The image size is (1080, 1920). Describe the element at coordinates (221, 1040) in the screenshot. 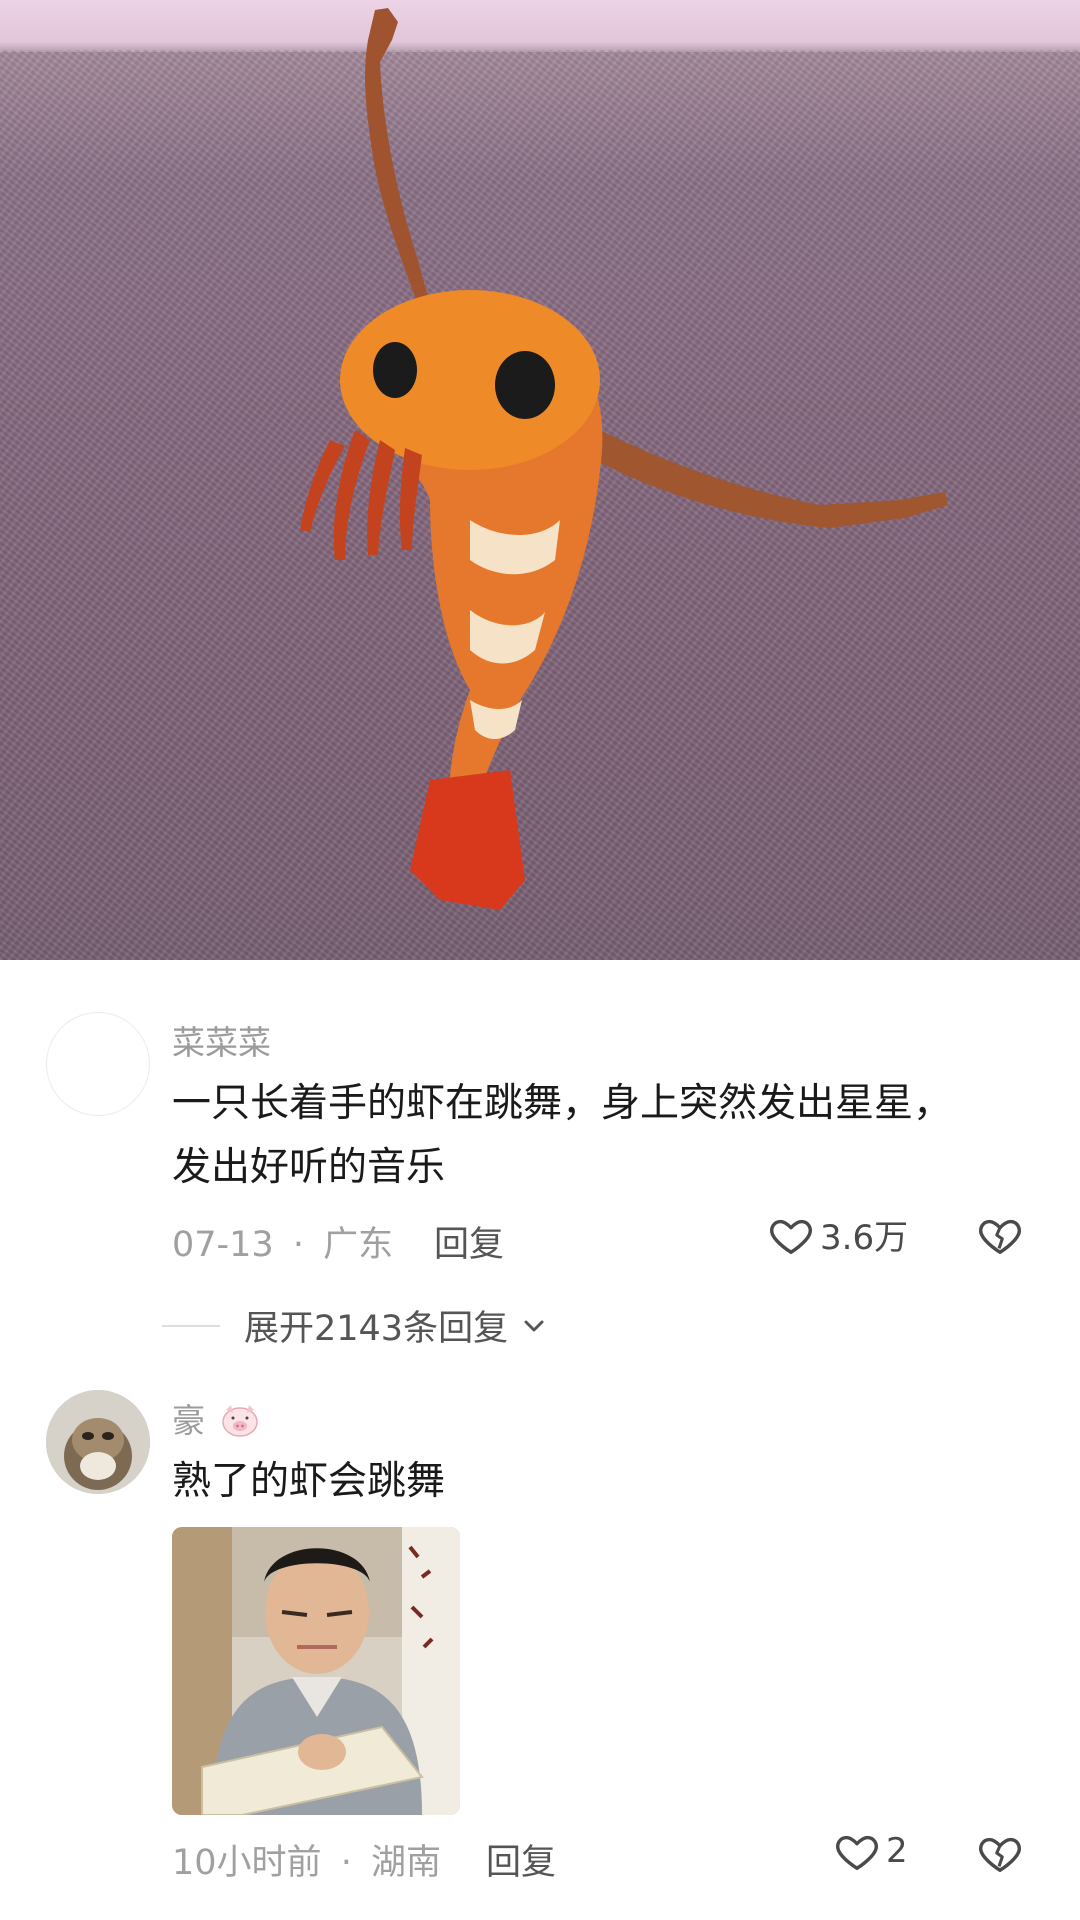

I see `comment-username: 菜菜菜` at that location.